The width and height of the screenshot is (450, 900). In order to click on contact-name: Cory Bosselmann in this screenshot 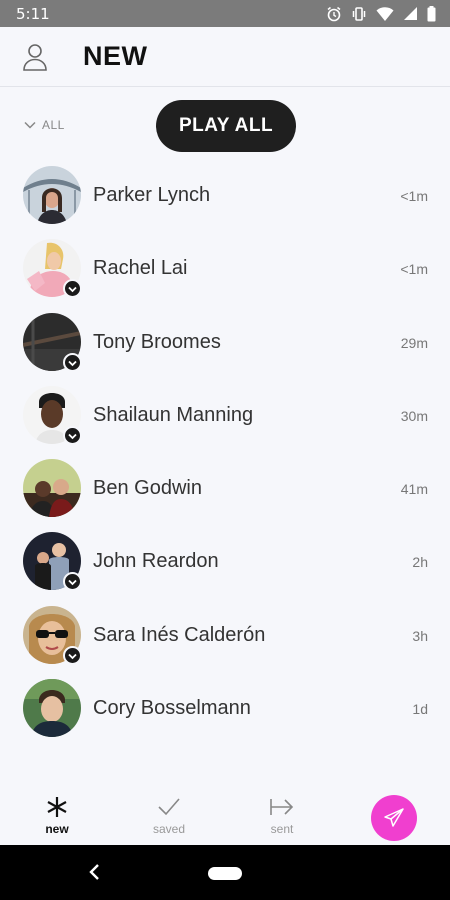, I will do `click(172, 708)`.